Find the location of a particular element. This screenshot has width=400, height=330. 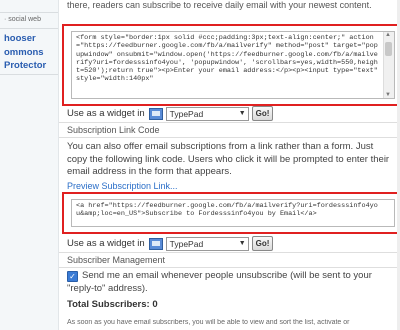

sidebar-link-protector: Protector is located at coordinates (25, 65).